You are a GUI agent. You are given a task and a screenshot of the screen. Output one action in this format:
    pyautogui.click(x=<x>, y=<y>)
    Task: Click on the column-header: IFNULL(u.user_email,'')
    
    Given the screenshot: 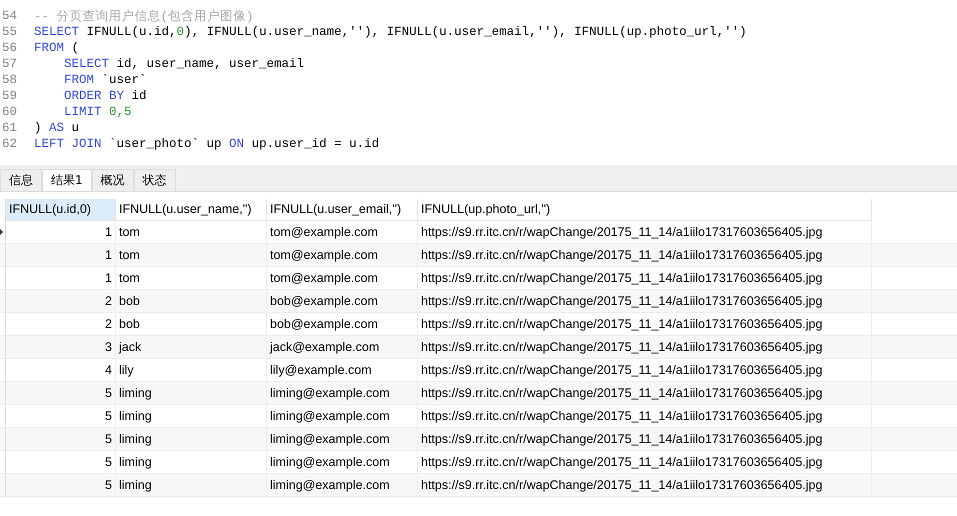 What is the action you would take?
    pyautogui.click(x=342, y=210)
    